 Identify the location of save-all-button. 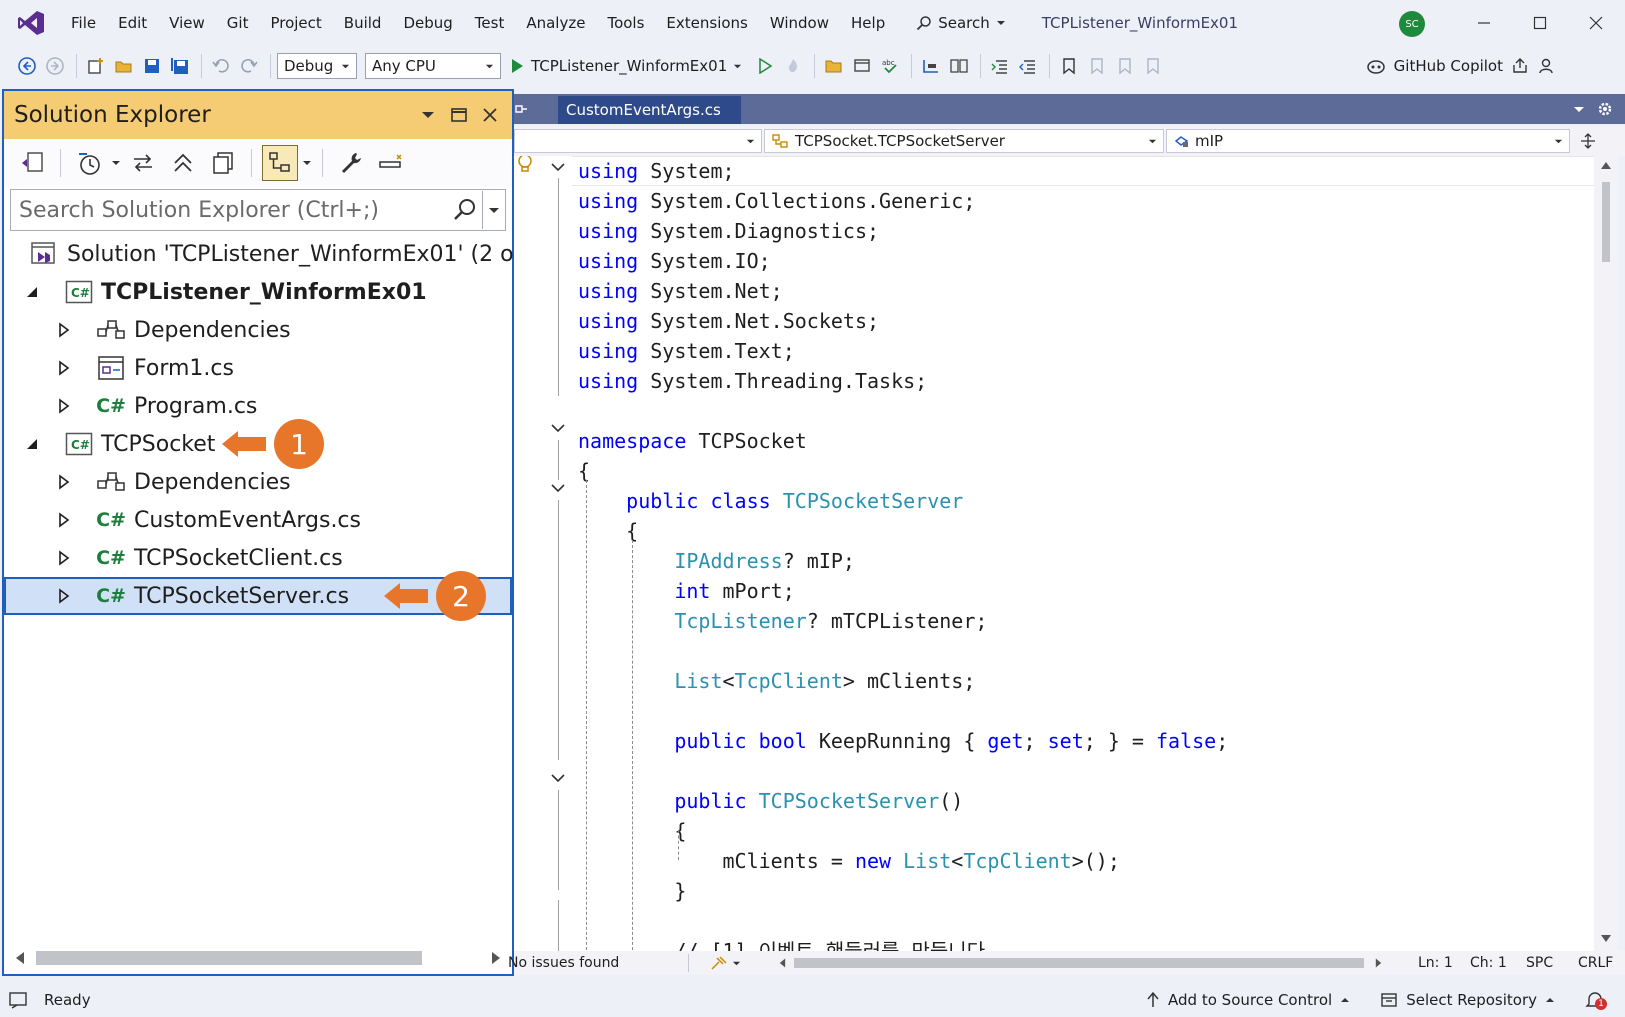
(180, 66).